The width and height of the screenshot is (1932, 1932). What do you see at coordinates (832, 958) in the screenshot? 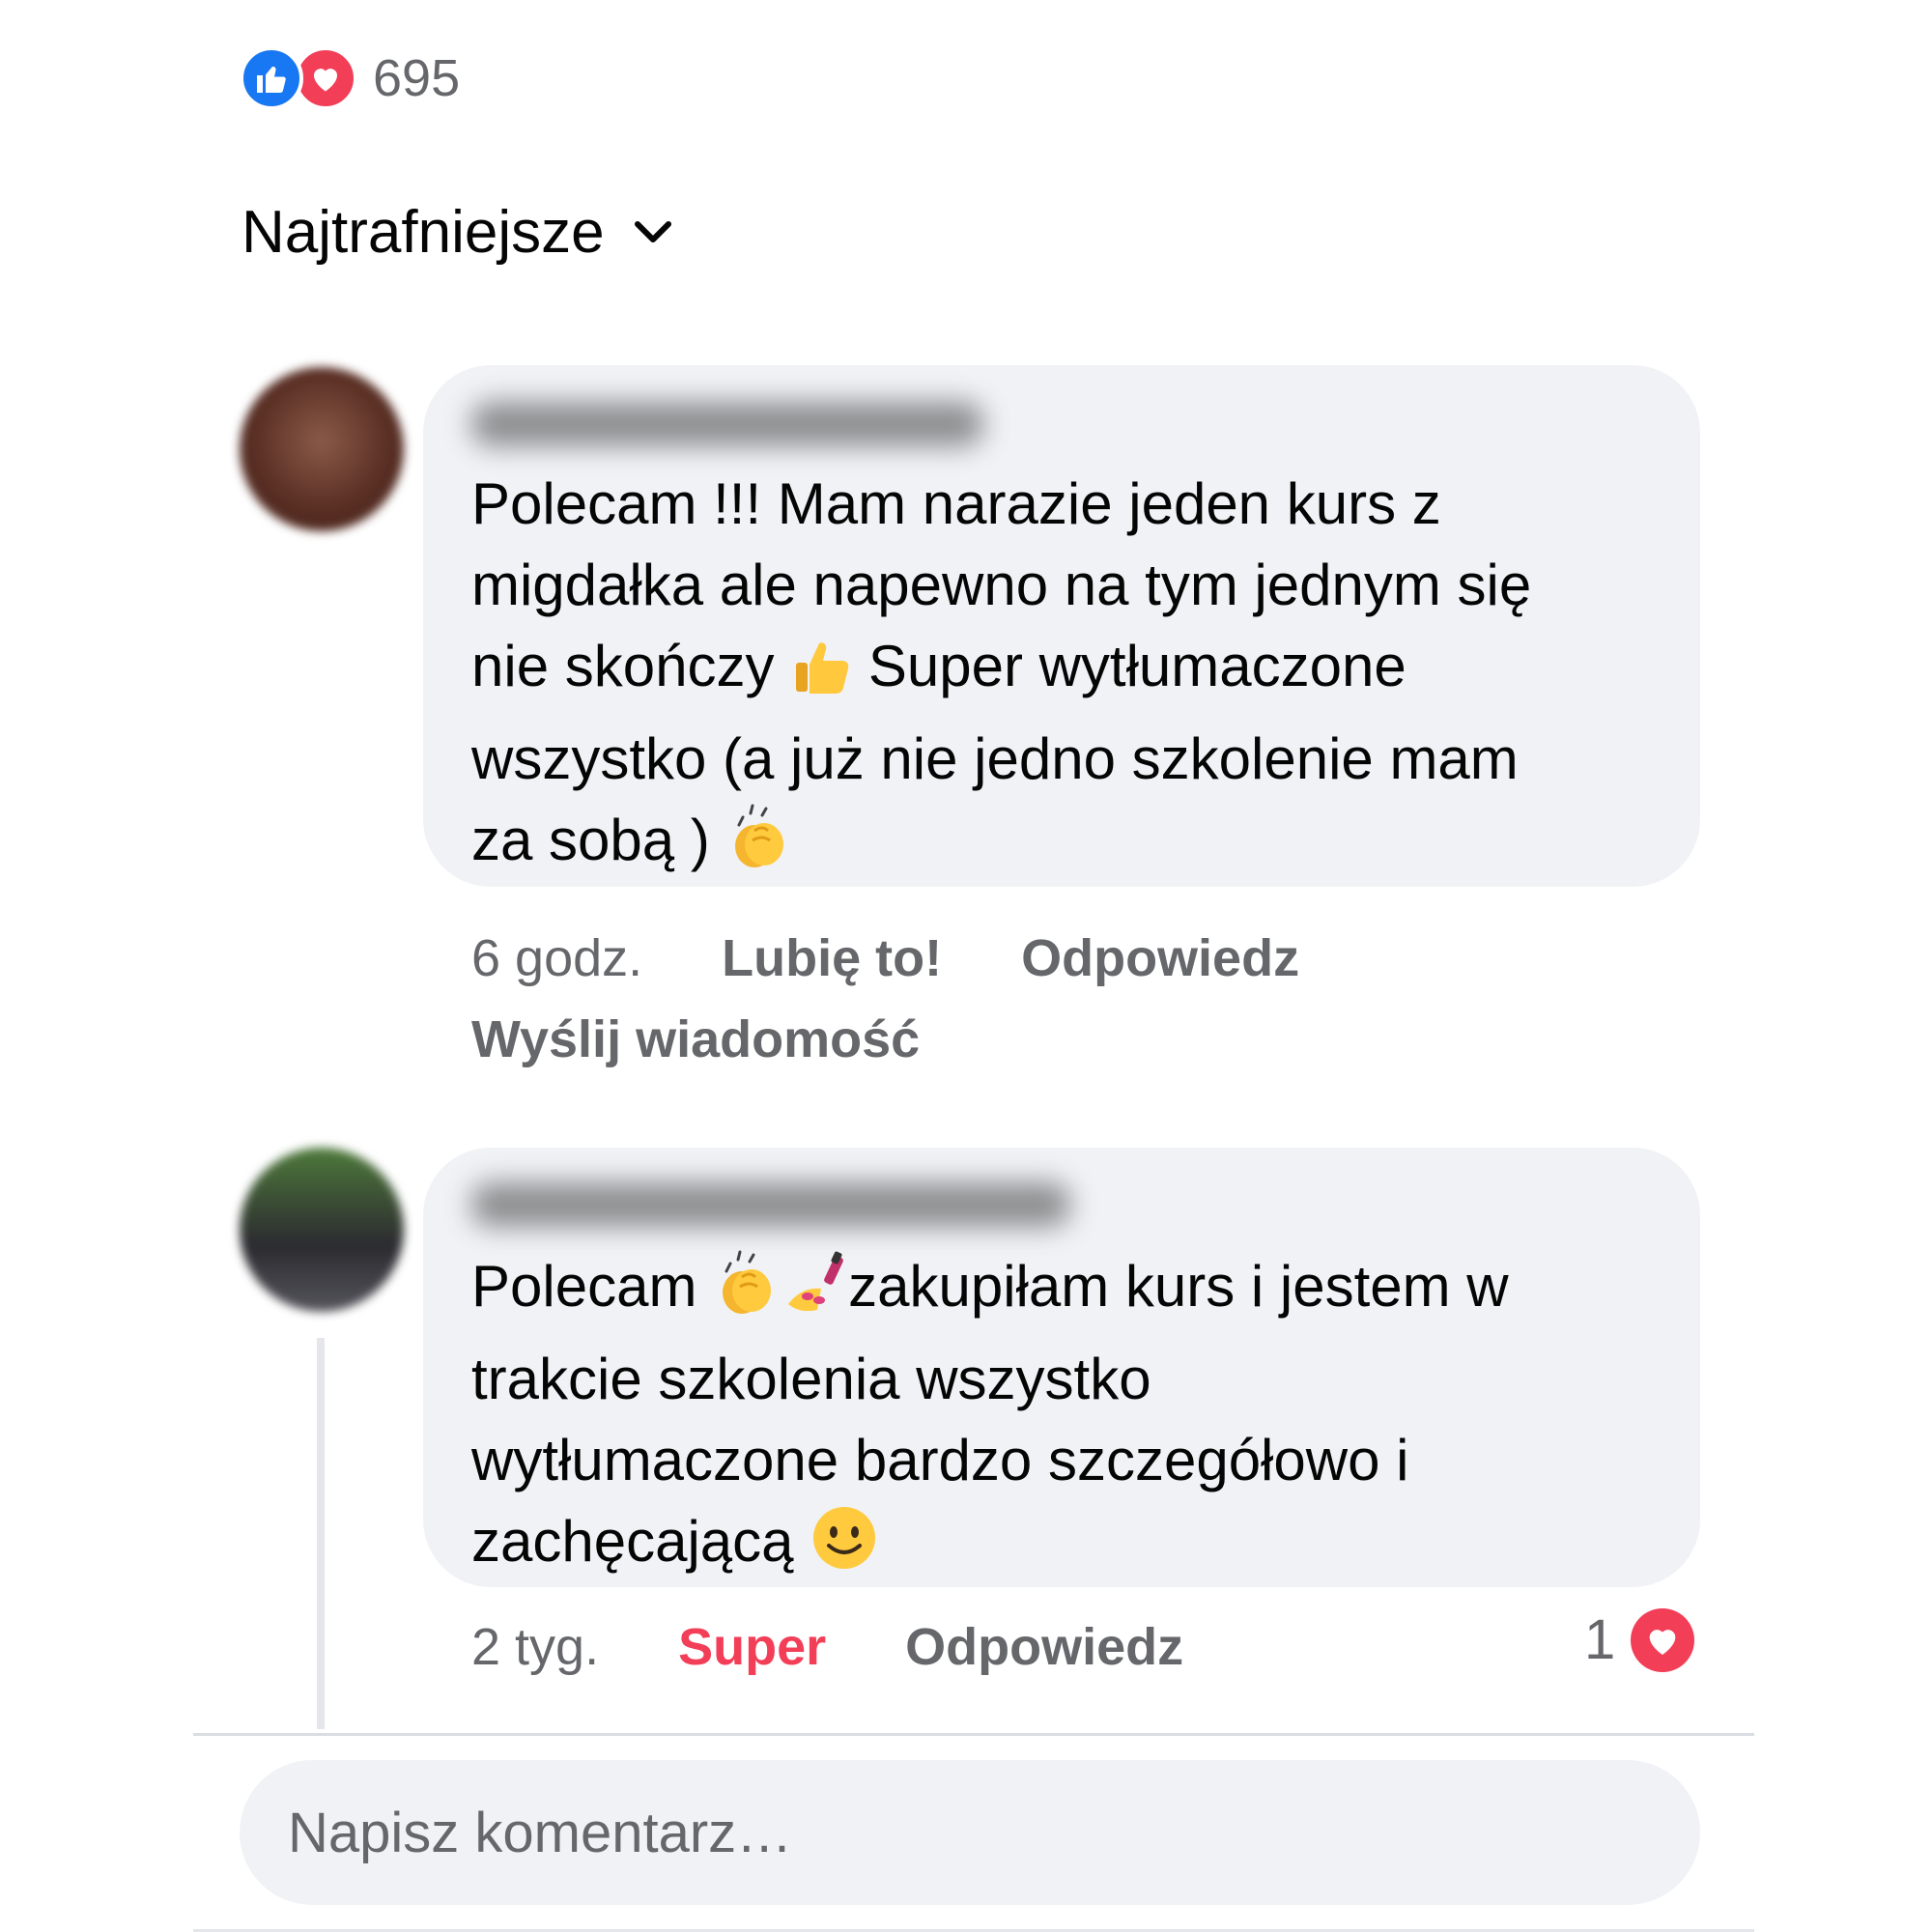
I see `like-button: Lubię to!` at bounding box center [832, 958].